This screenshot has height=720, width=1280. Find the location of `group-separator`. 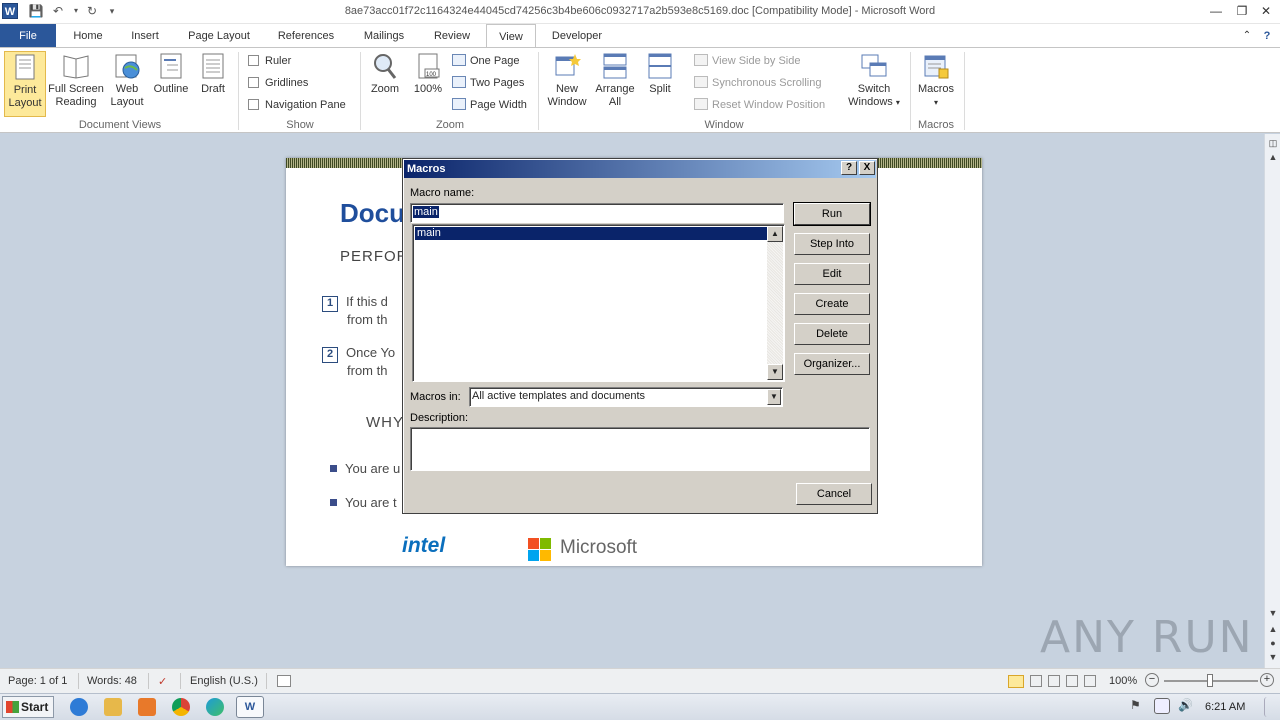

group-separator is located at coordinates (964, 91).